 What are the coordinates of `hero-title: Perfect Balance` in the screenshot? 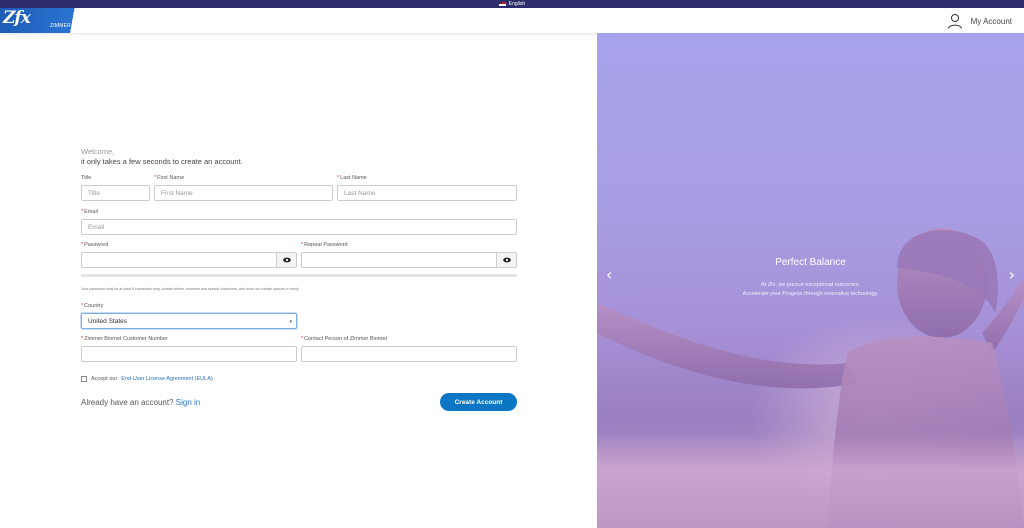 It's located at (810, 262).